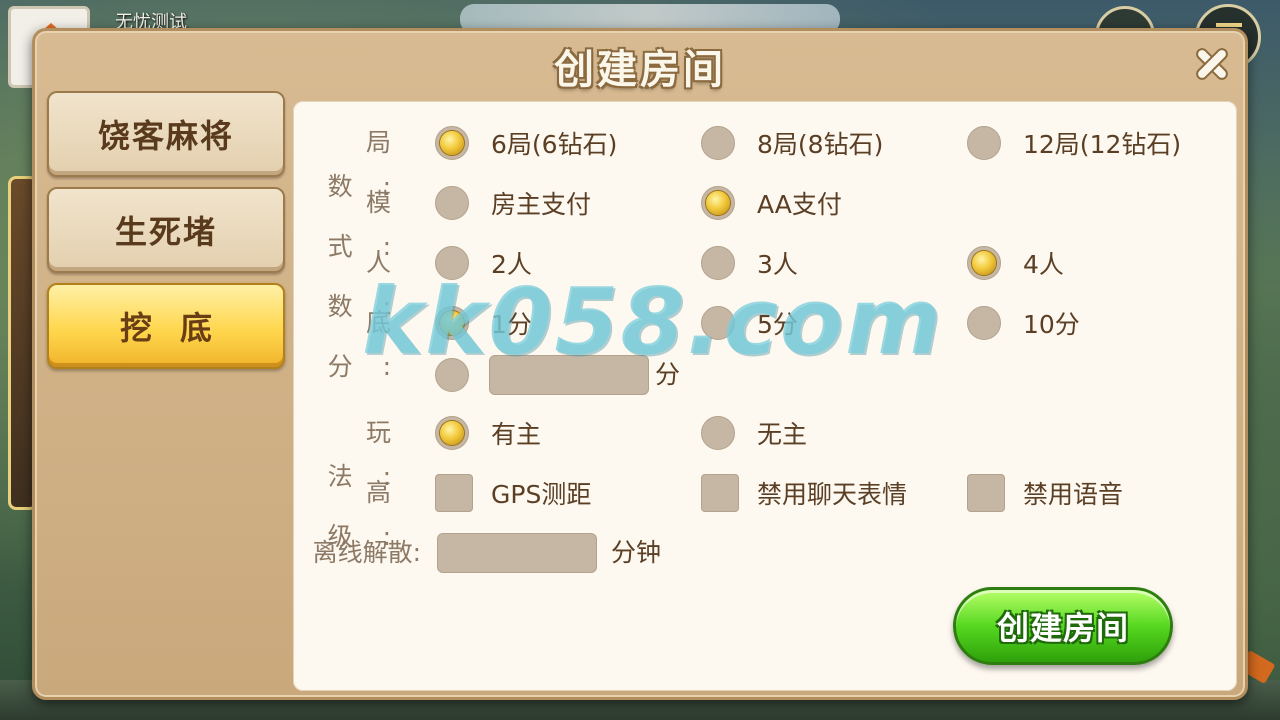 The height and width of the screenshot is (720, 1280). I want to click on advanced-row: 高级: GPS测距 禁用聊天表情 禁用语音, so click(765, 511).